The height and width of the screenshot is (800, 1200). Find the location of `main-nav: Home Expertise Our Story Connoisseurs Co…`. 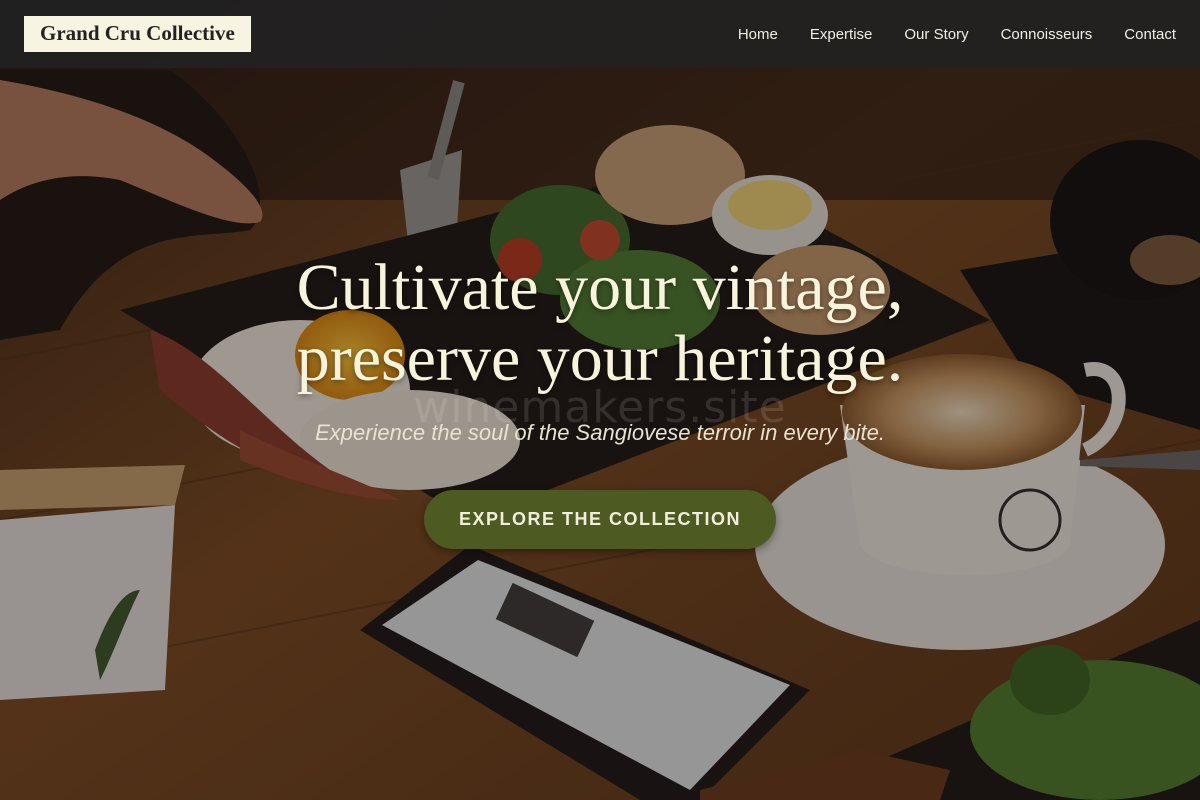

main-nav: Home Expertise Our Story Connoisseurs Co… is located at coordinates (941, 34).